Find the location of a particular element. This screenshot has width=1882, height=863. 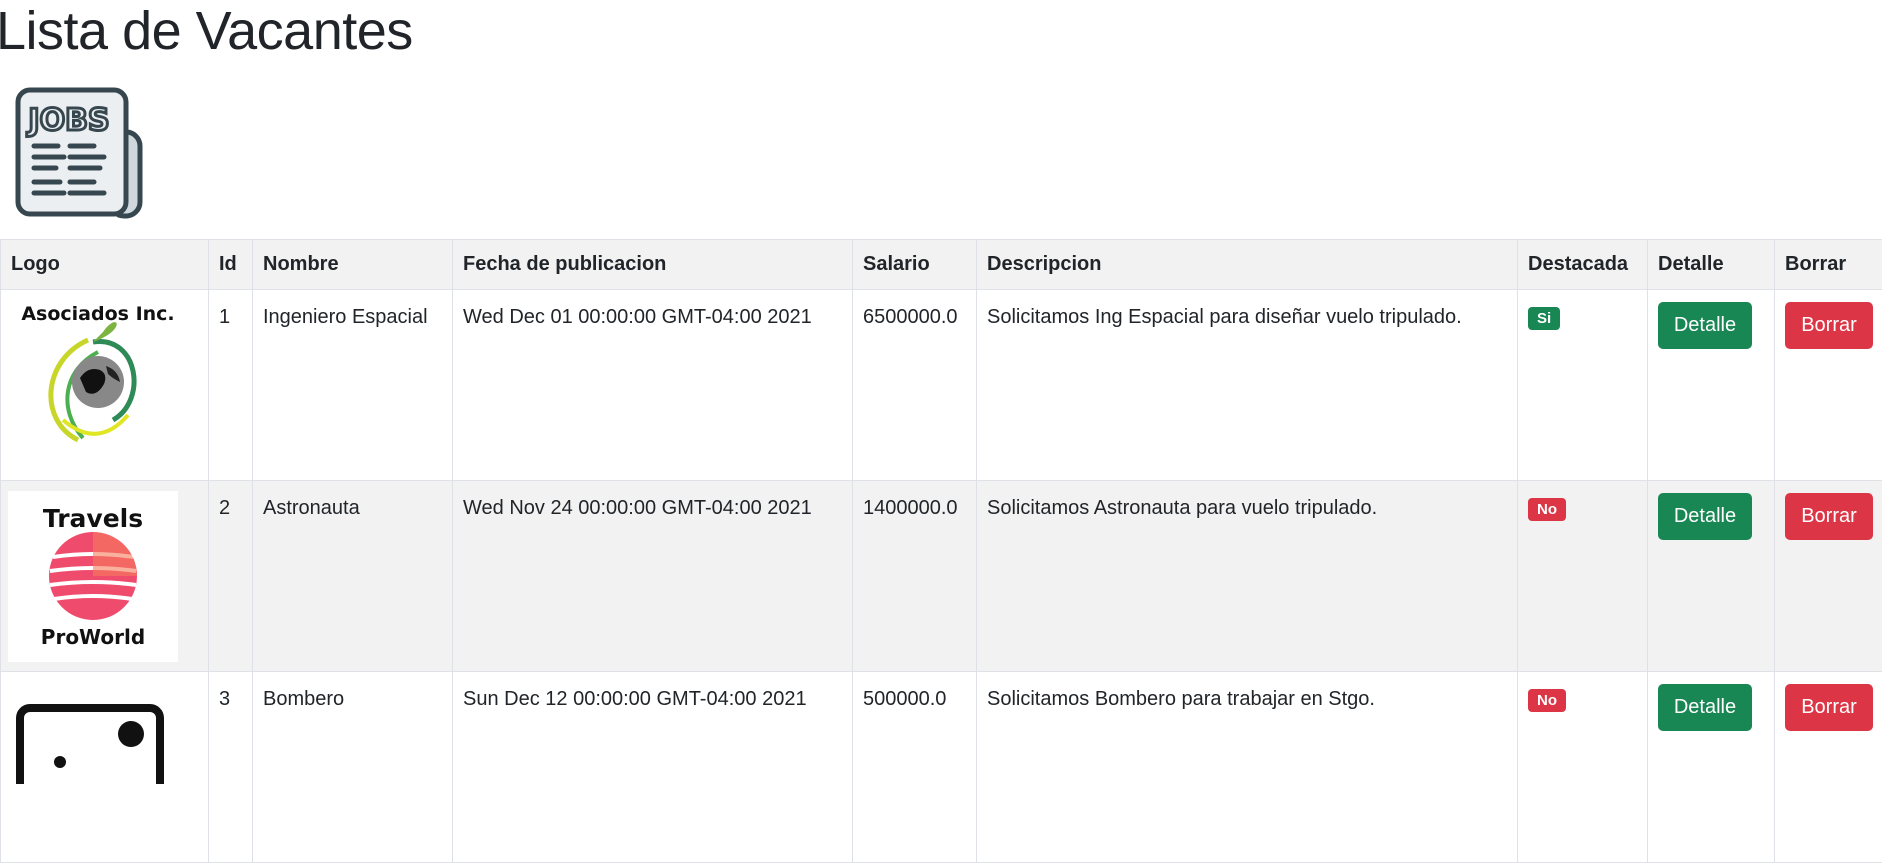

company-logo: Asociados Inc. is located at coordinates (93, 371).